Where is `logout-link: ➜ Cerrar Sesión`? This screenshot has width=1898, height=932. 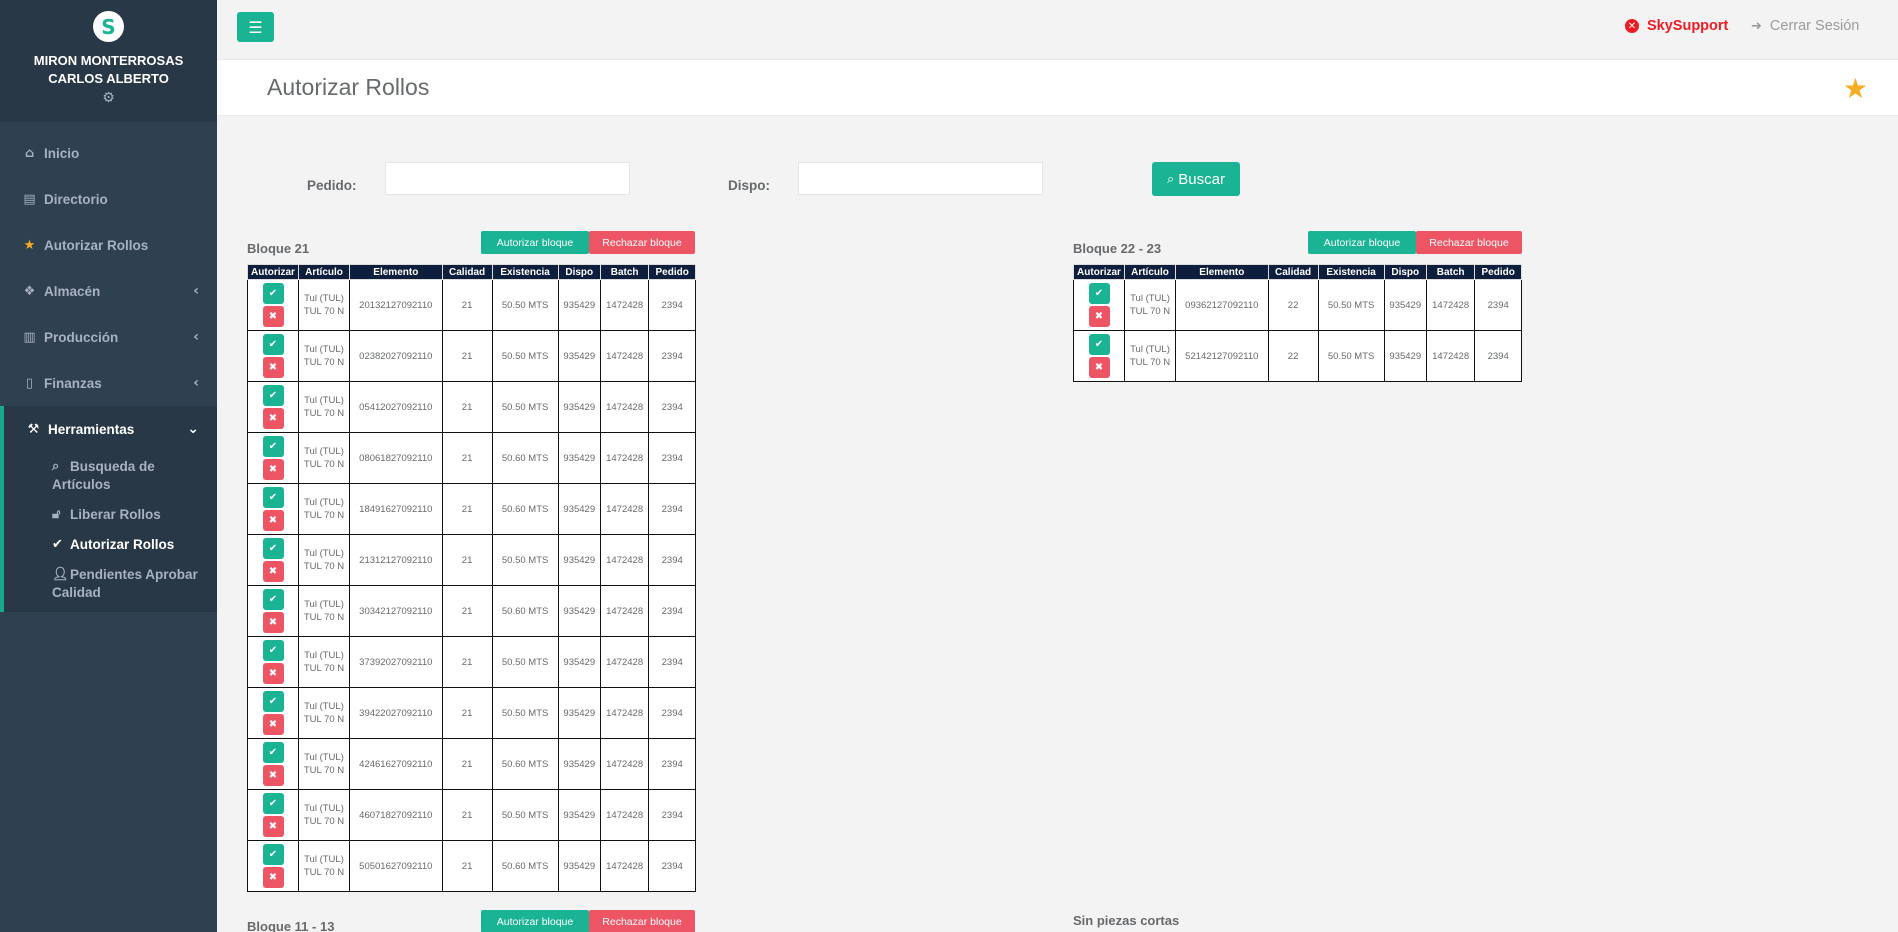
logout-link: ➜ Cerrar Sesión is located at coordinates (1805, 26).